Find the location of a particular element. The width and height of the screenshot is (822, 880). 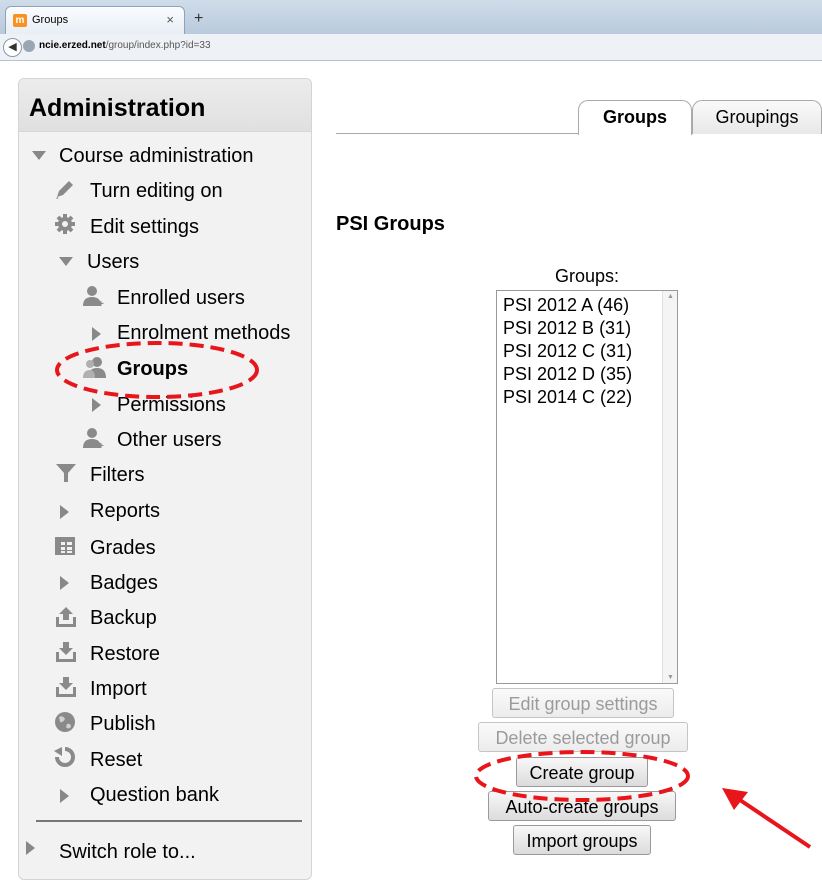

new-tab-button: + is located at coordinates (198, 19).